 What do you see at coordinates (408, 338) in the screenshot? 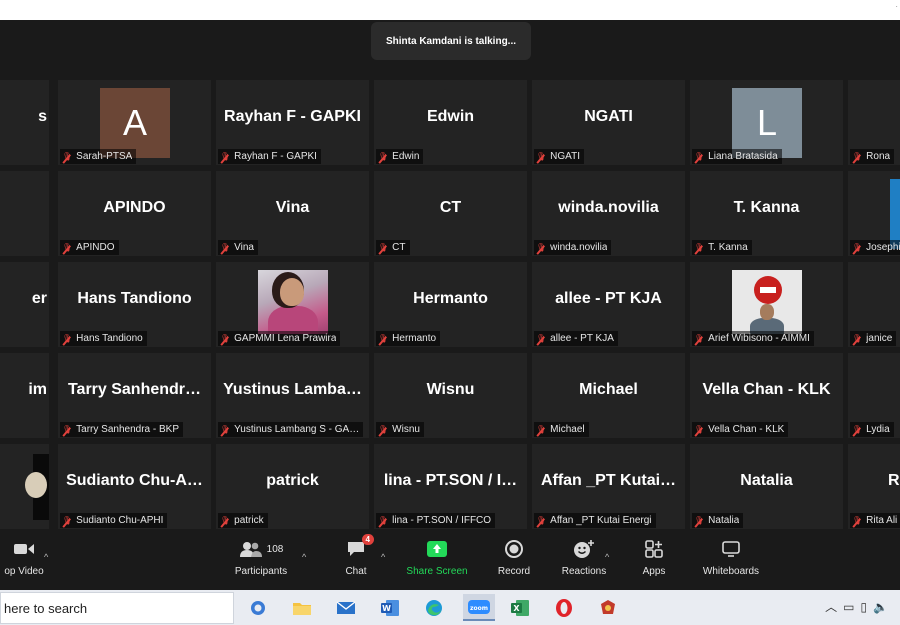
I see `participant-name-label: 🎙 Hermanto` at bounding box center [408, 338].